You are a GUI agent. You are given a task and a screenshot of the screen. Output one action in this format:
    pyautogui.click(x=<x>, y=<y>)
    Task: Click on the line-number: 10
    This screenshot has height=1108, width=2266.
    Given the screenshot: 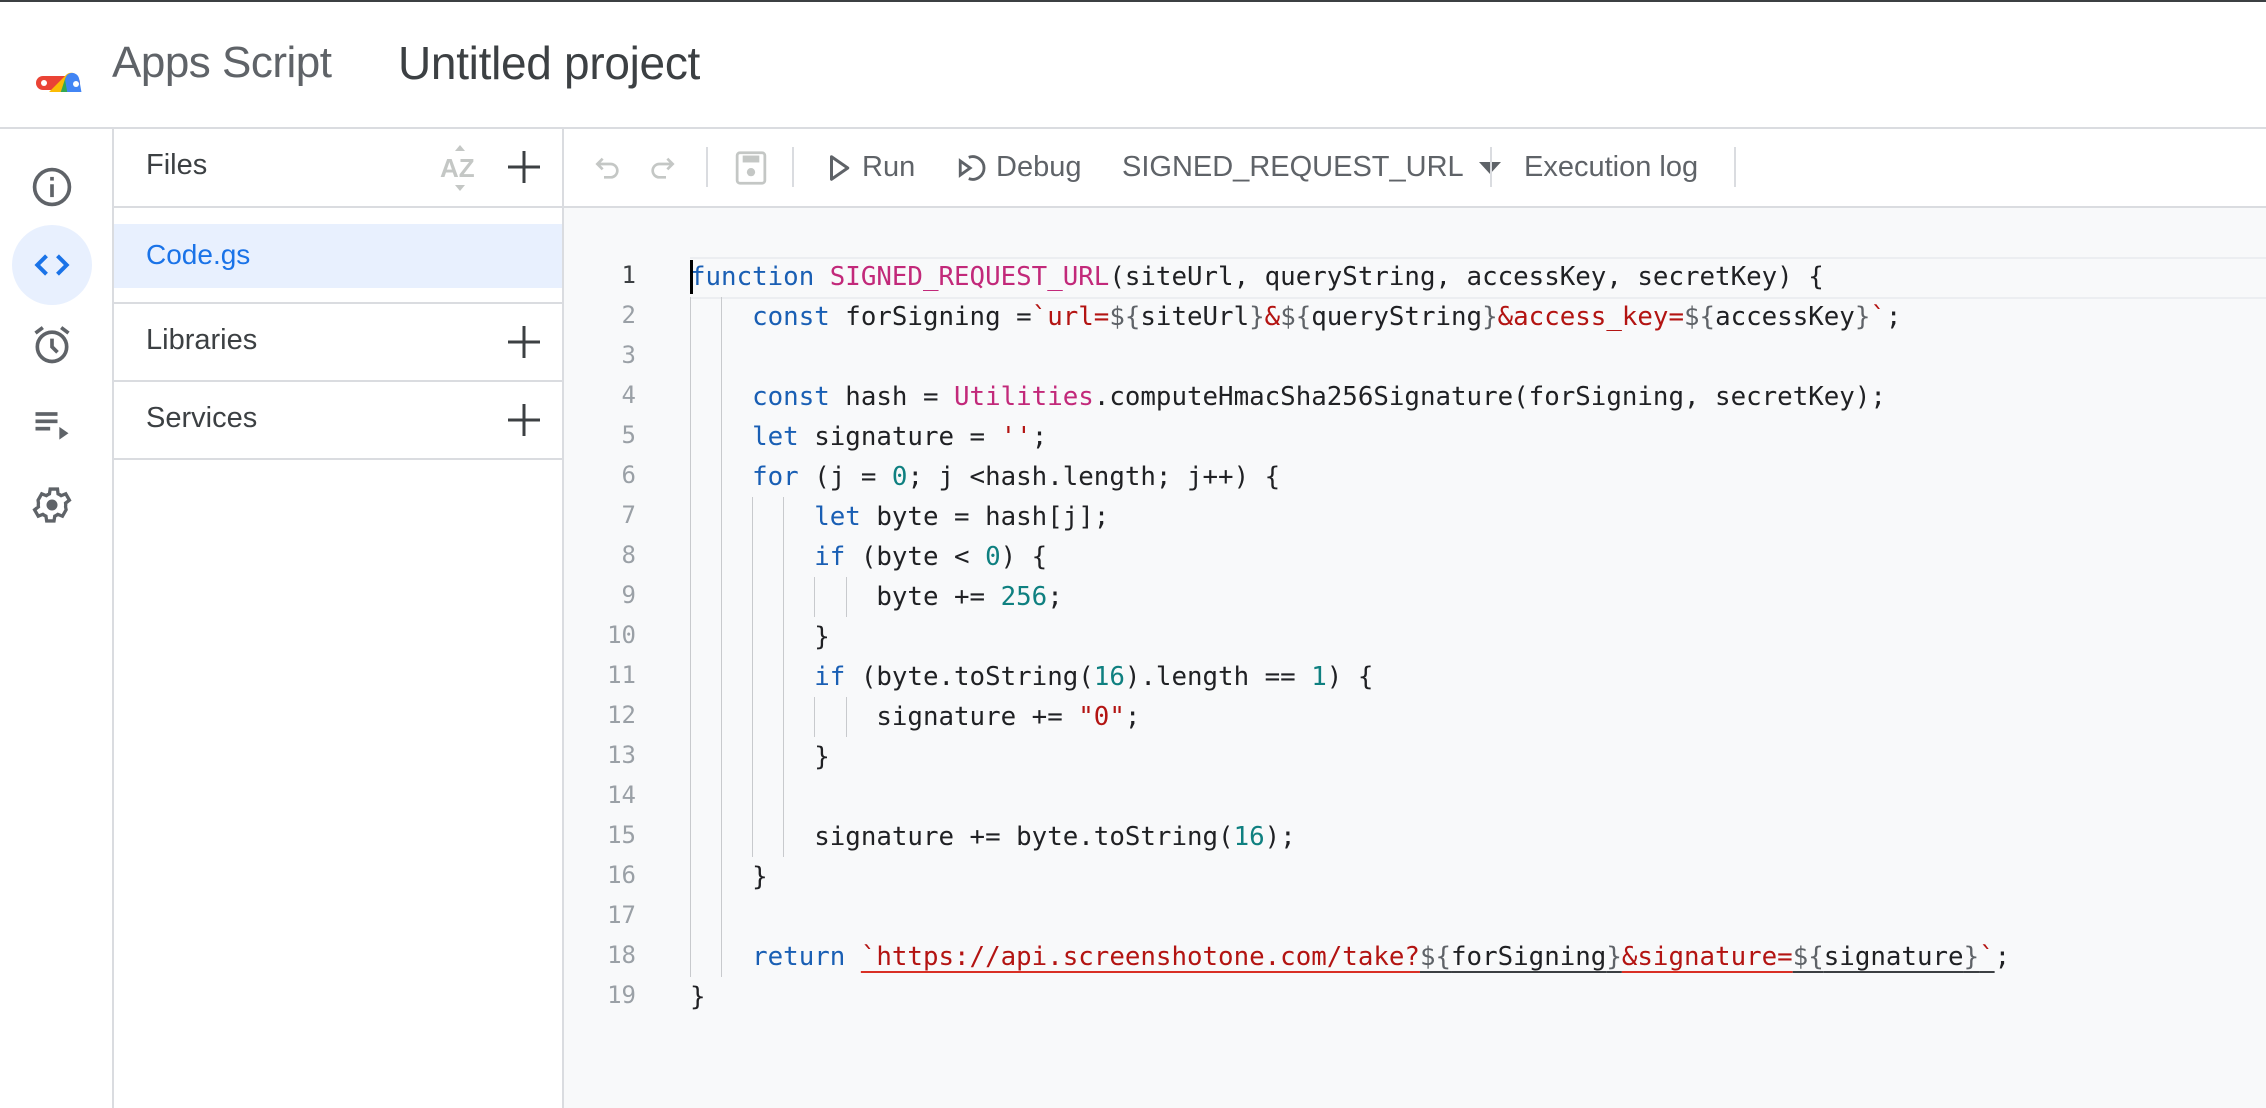 What is the action you would take?
    pyautogui.click(x=621, y=635)
    